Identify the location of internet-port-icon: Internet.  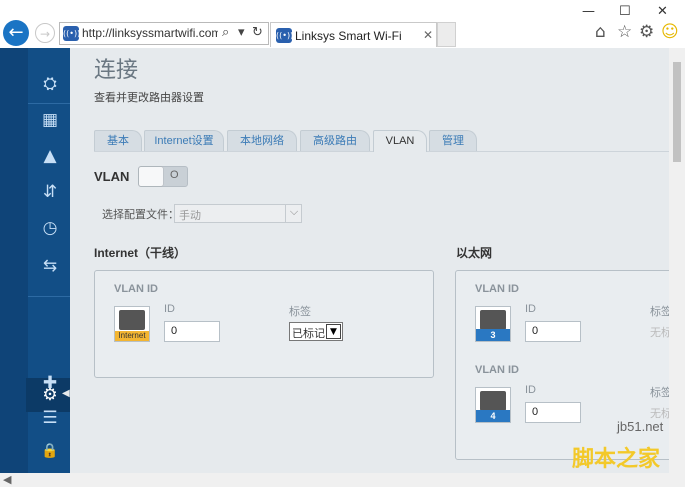
(132, 324).